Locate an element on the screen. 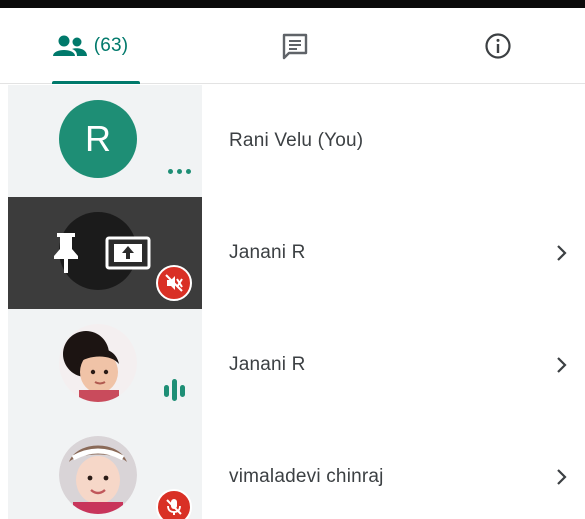  present-screen-icon is located at coordinates (128, 253).